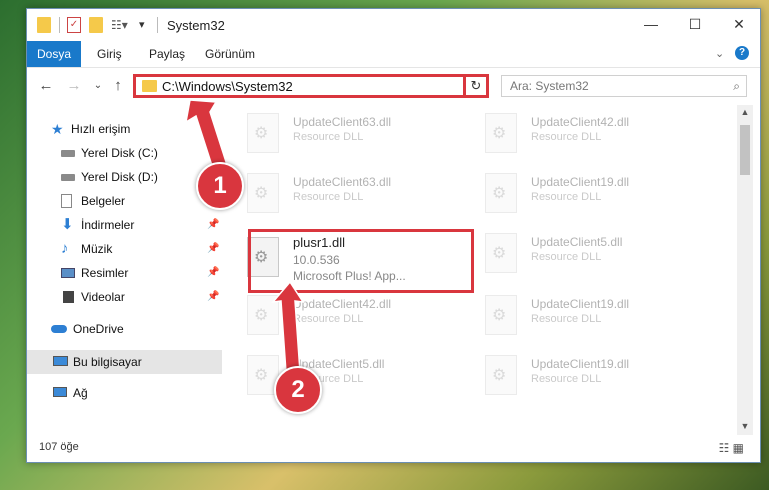  Describe the element at coordinates (74, 86) in the screenshot. I see `forward-button: →` at that location.